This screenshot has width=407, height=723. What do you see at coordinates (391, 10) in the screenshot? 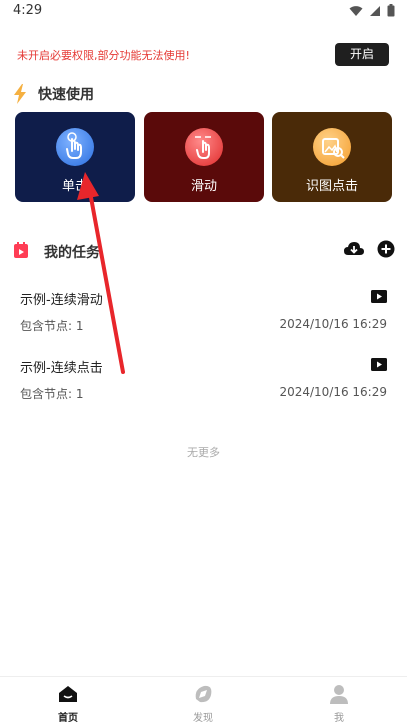
I see `battery-icon` at bounding box center [391, 10].